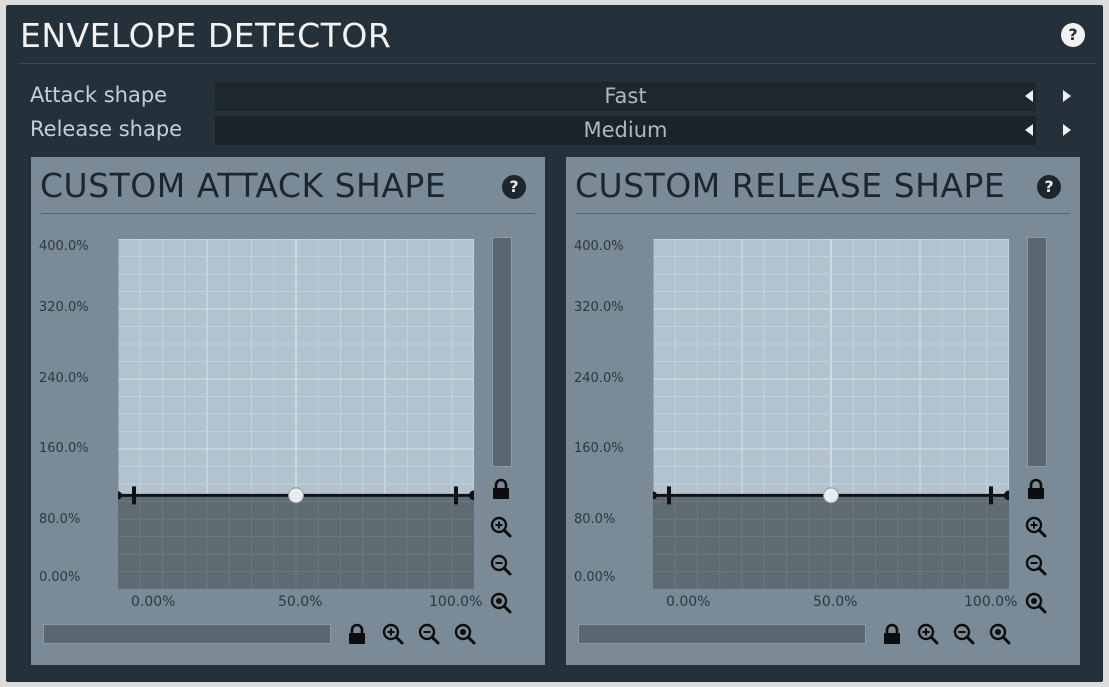 Image resolution: width=1109 pixels, height=687 pixels. What do you see at coordinates (790, 185) in the screenshot?
I see `panel-title: CUSTOM RELEASE SHAPE` at bounding box center [790, 185].